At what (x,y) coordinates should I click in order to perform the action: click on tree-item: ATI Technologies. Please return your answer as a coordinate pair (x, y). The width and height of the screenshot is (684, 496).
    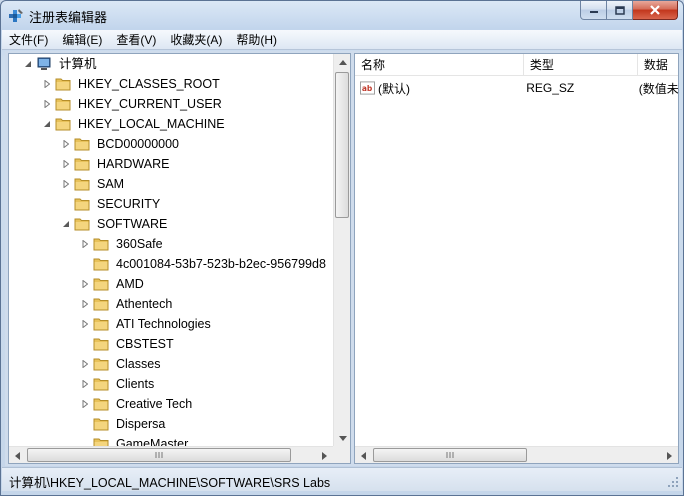
    Looking at the image, I should click on (146, 324).